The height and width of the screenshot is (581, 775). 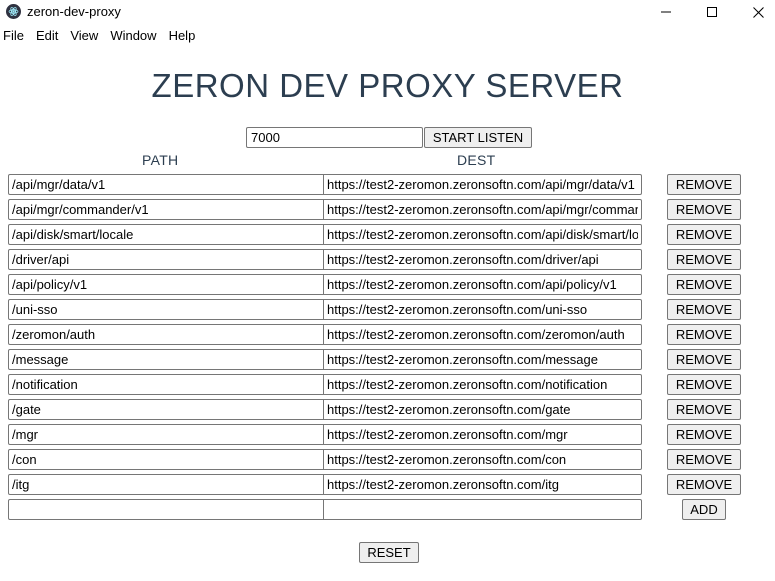 I want to click on maximize-icon, so click(x=712, y=12).